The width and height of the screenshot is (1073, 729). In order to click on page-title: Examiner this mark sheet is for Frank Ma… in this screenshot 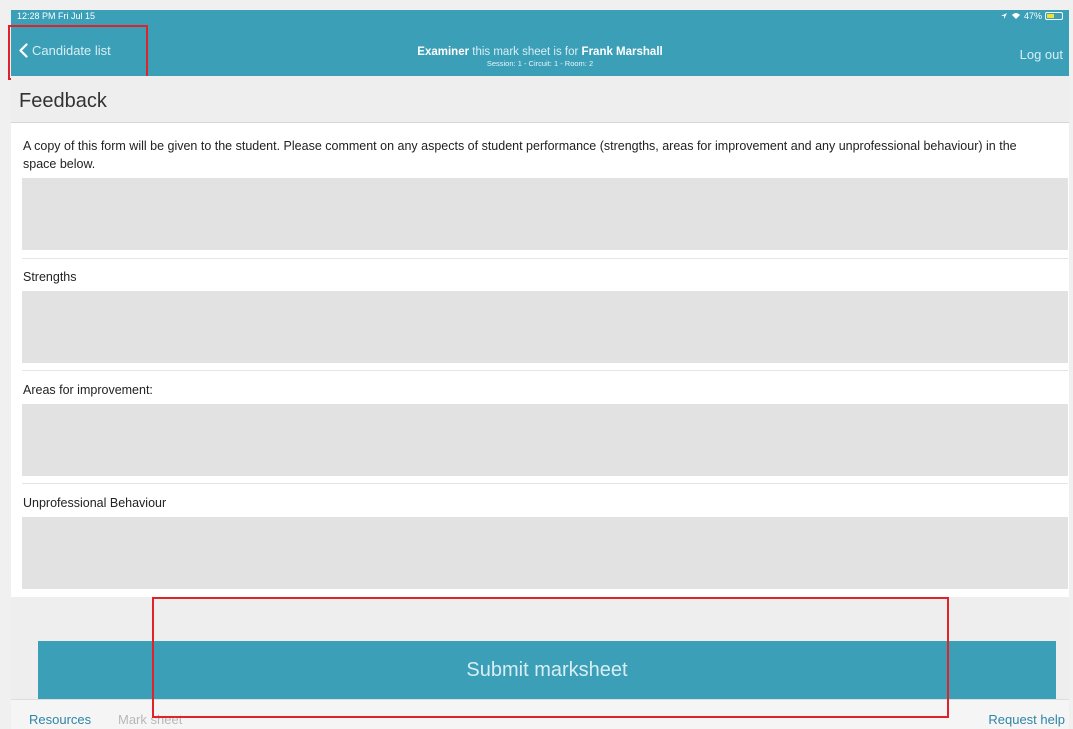, I will do `click(540, 52)`.